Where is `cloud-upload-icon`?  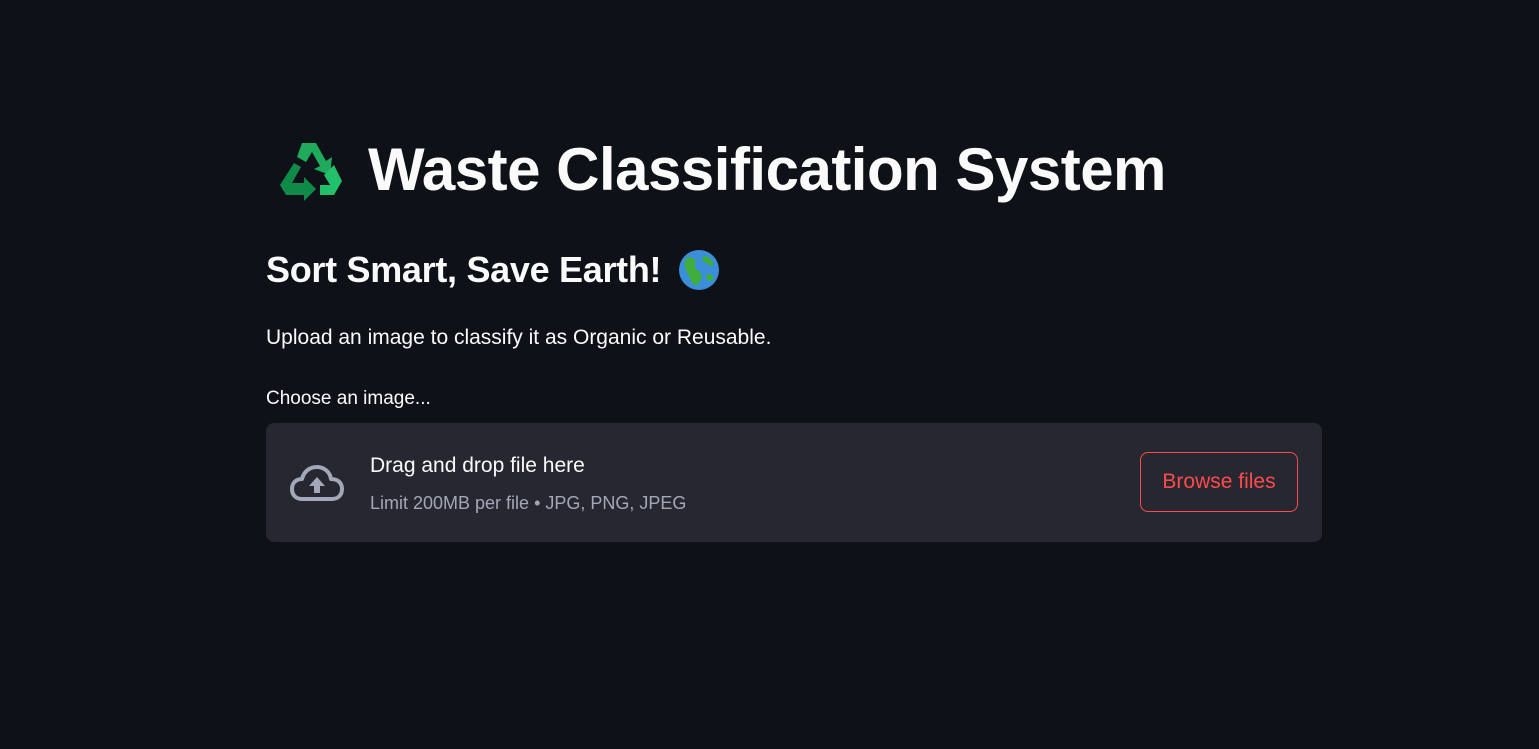
cloud-upload-icon is located at coordinates (317, 483).